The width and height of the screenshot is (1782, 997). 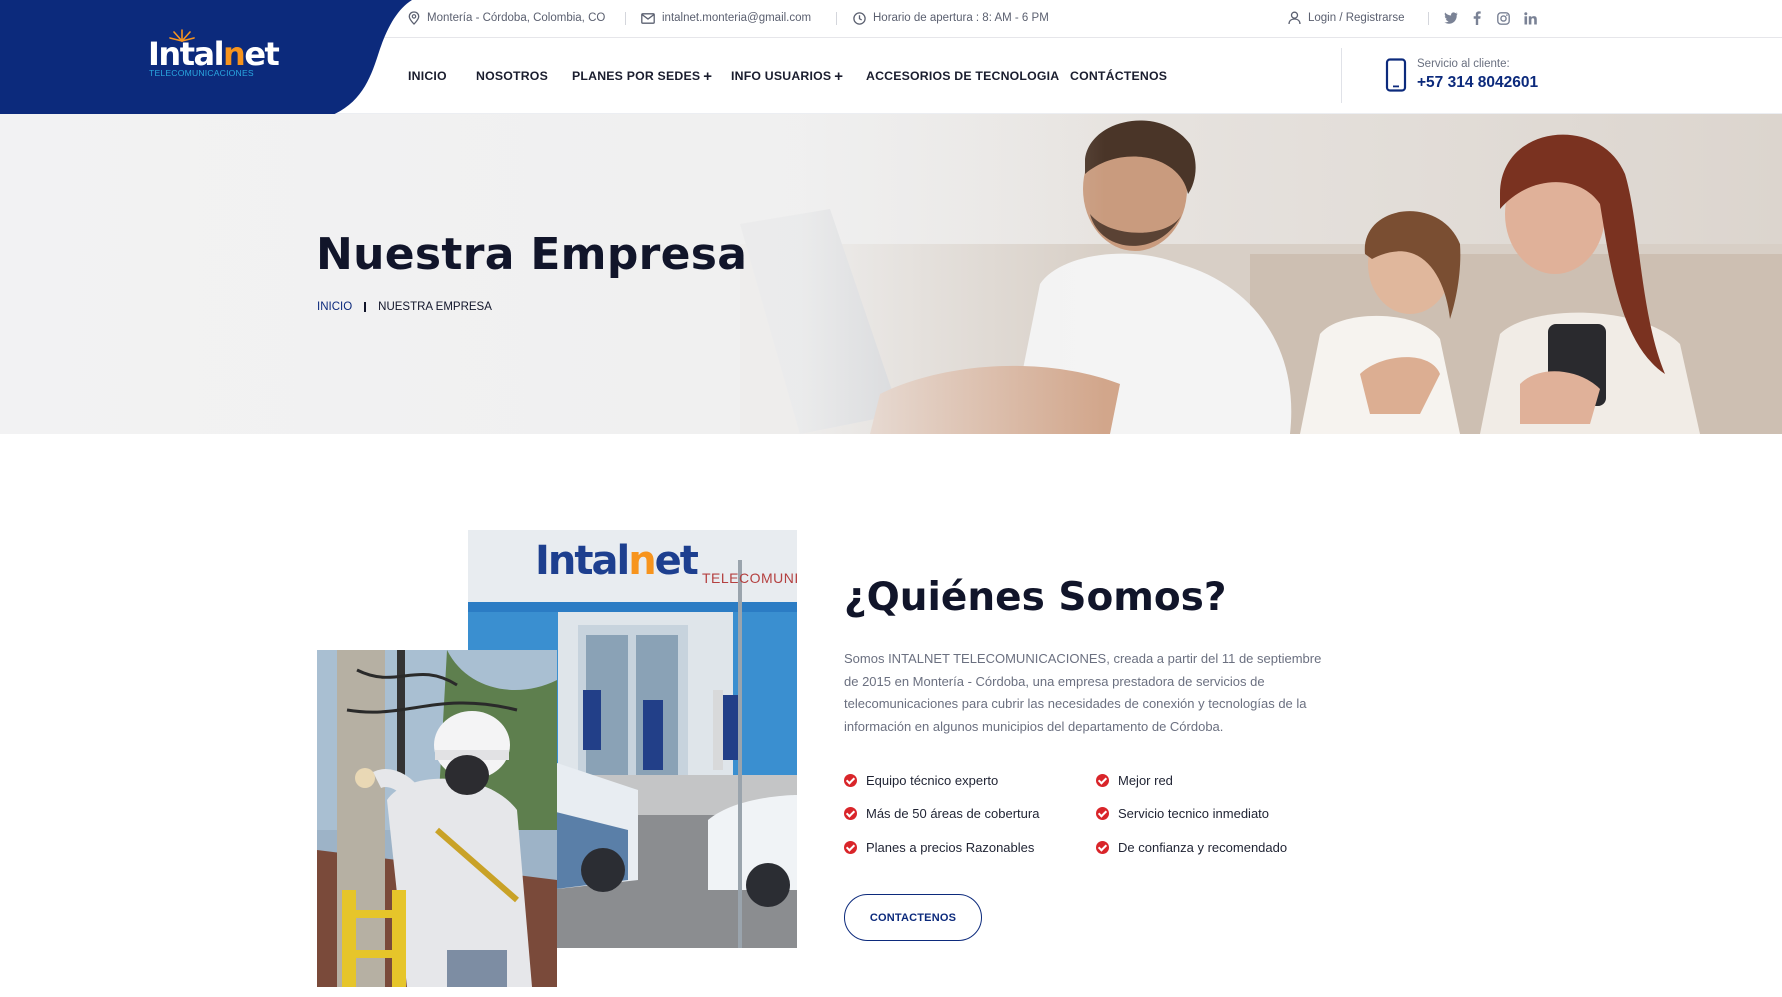 I want to click on login-link: Login / Registrarse, so click(x=1346, y=18).